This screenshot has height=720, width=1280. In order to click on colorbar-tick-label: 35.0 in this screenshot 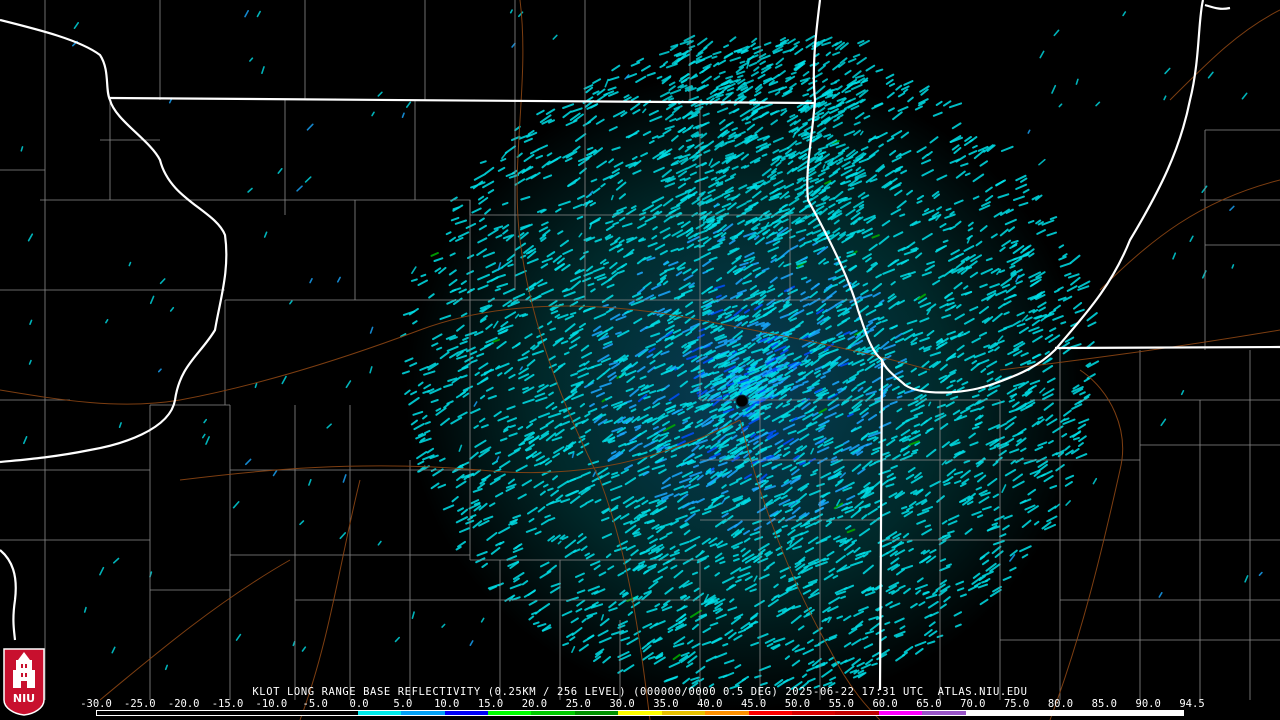, I will do `click(666, 704)`.